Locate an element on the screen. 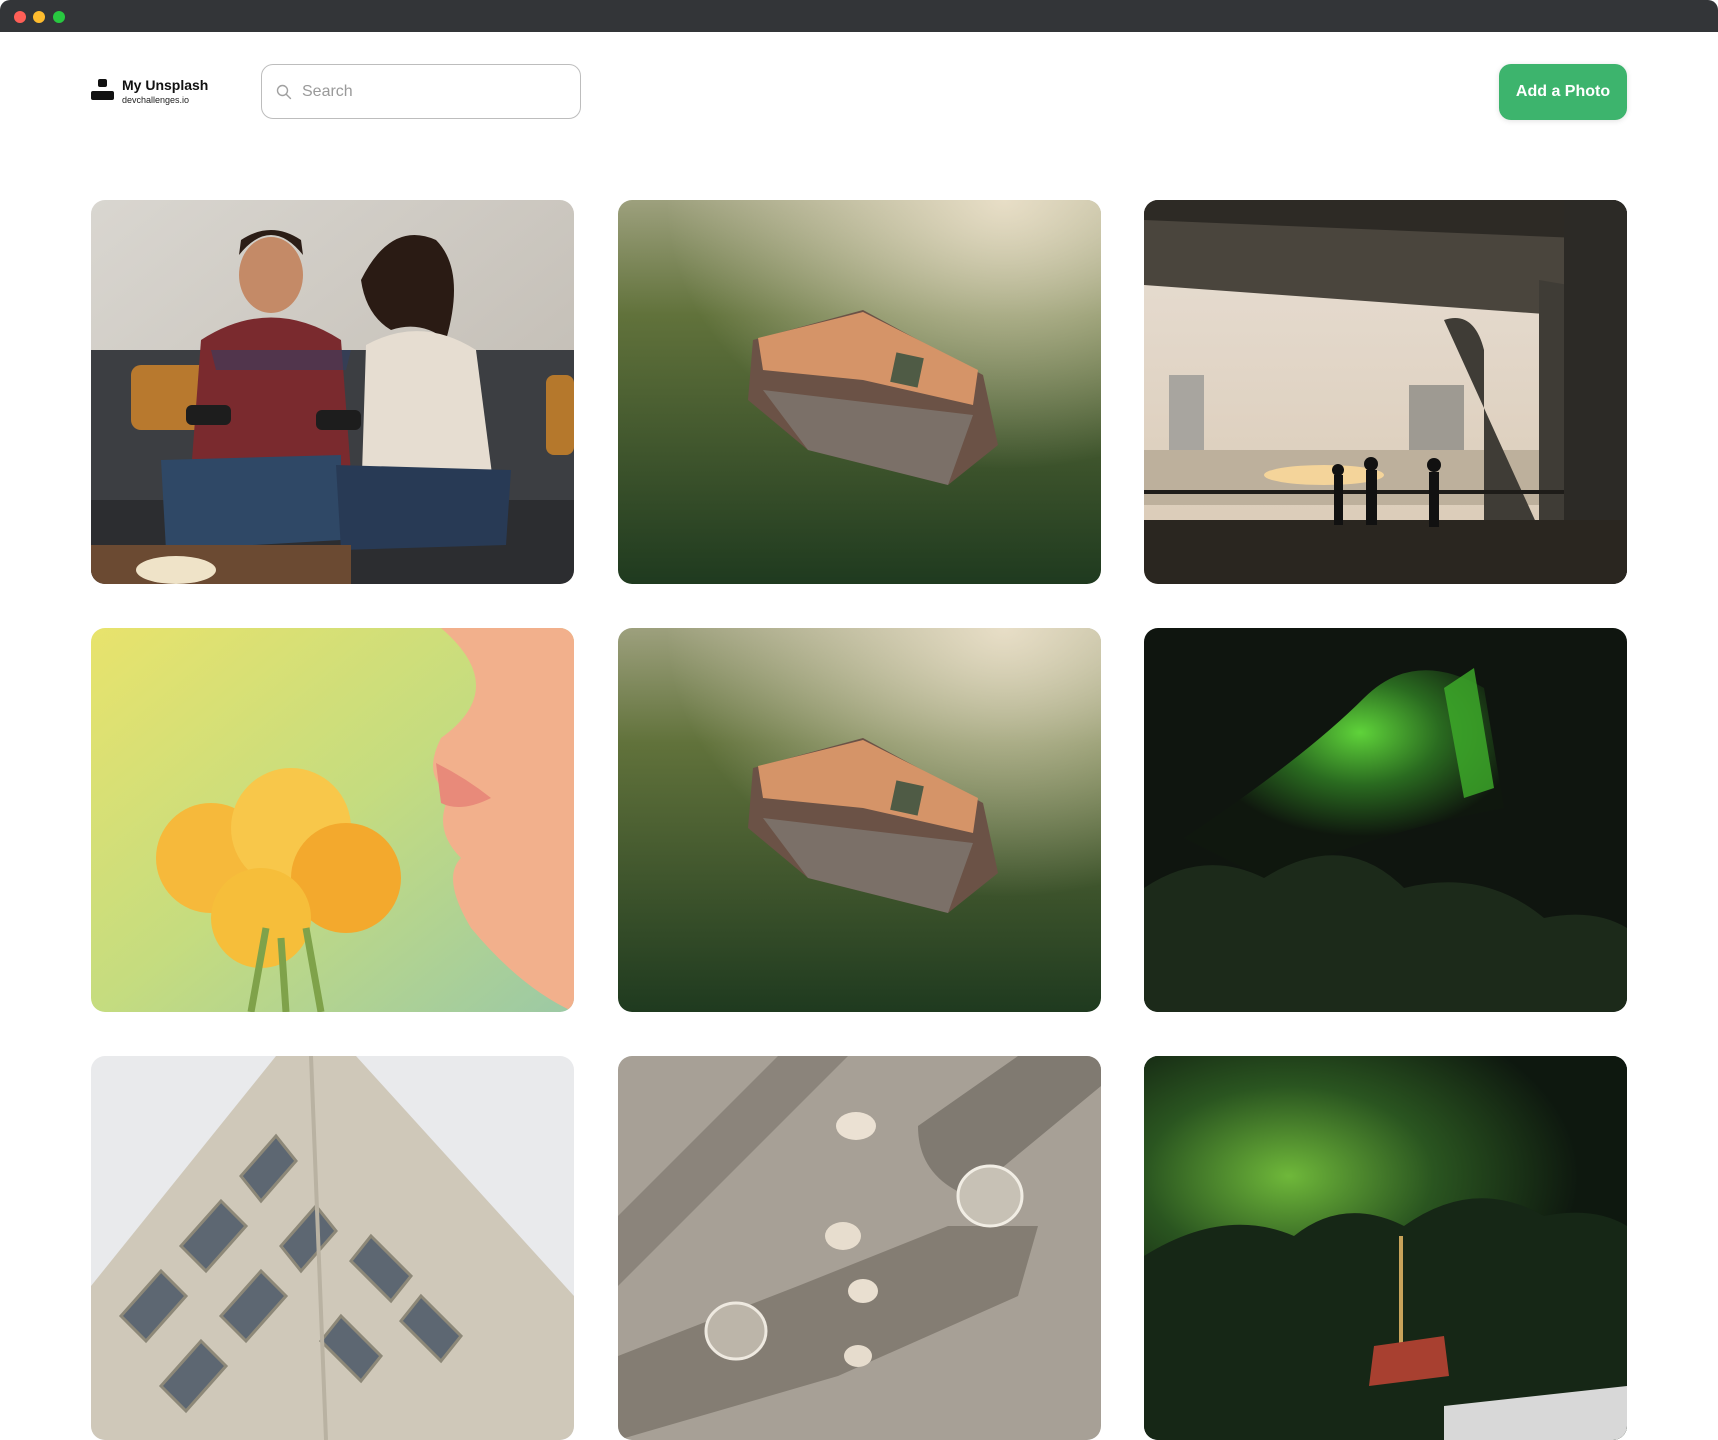  search-input is located at coordinates (437, 91).